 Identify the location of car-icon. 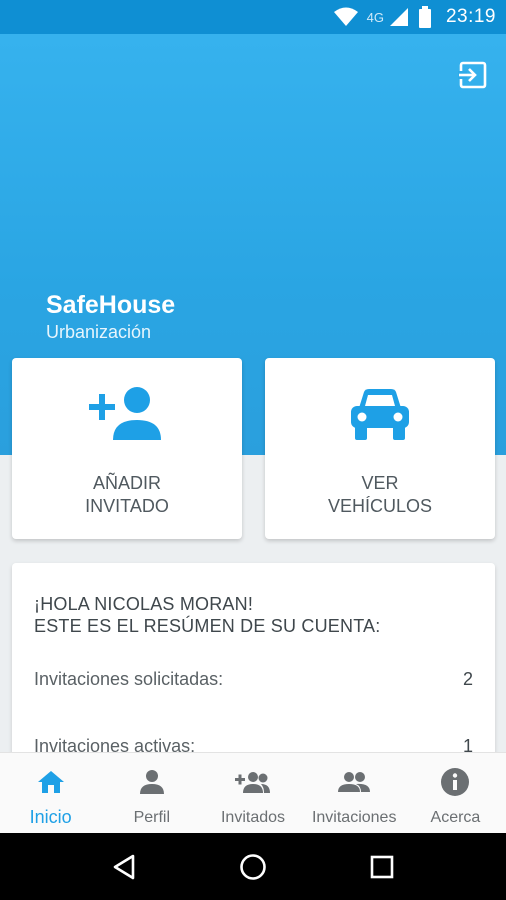
(380, 414).